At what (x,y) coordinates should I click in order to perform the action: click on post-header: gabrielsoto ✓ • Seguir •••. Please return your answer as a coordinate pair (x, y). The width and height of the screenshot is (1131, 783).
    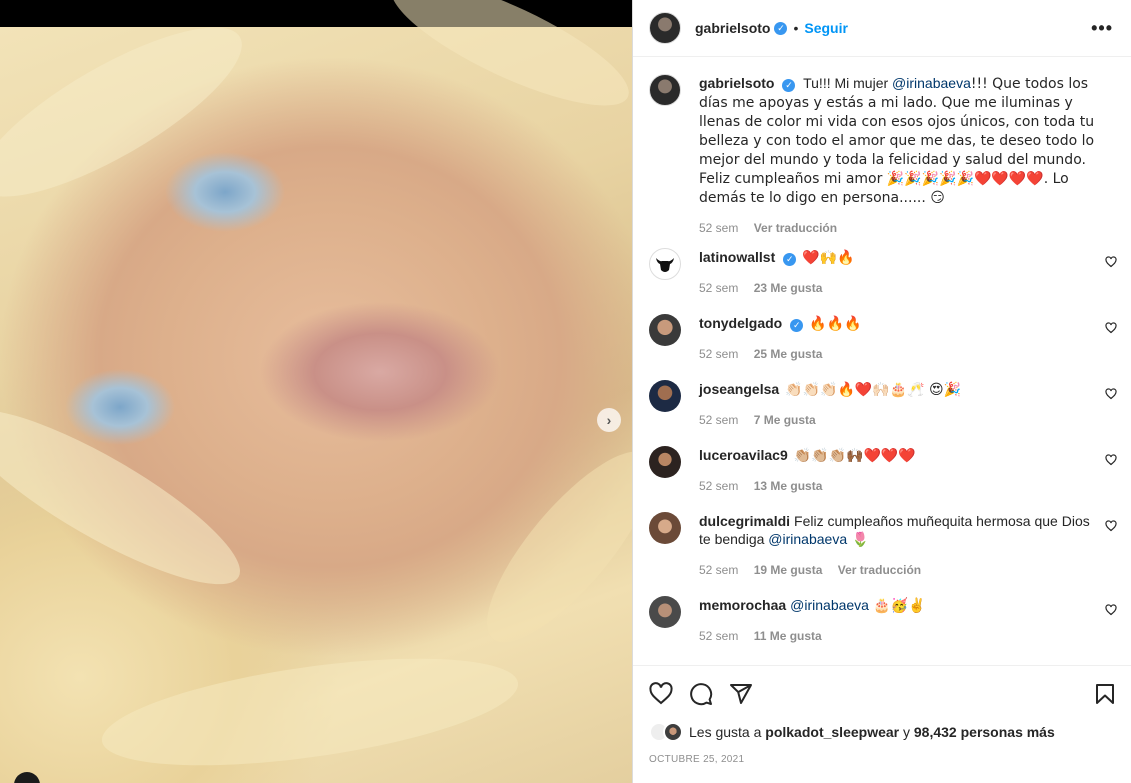
    Looking at the image, I should click on (882, 28).